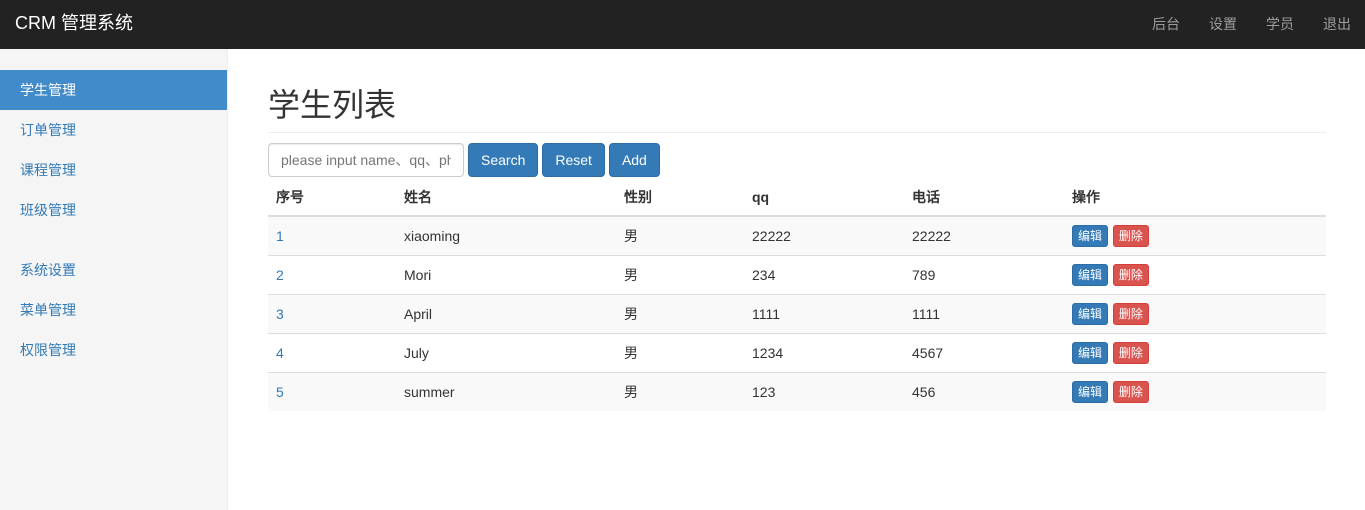 The height and width of the screenshot is (510, 1365). What do you see at coordinates (680, 198) in the screenshot?
I see `column-header-gender: 性别` at bounding box center [680, 198].